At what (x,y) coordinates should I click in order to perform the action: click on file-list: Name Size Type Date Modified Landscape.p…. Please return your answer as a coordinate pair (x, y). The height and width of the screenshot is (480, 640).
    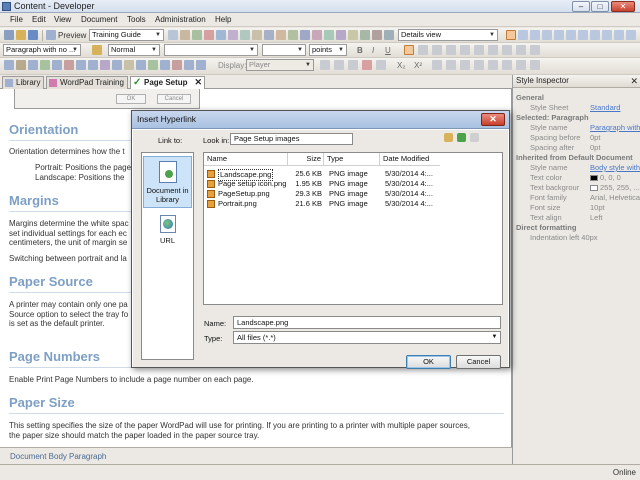
    Looking at the image, I should click on (353, 228).